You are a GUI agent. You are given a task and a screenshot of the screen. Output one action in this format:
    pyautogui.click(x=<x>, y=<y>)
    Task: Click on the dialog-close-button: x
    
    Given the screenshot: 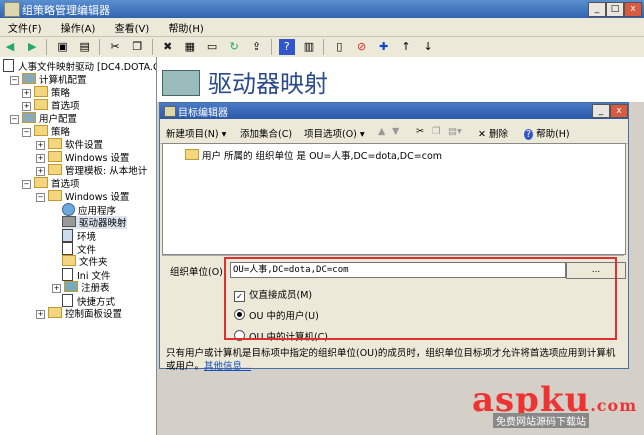 What is the action you would take?
    pyautogui.click(x=619, y=111)
    